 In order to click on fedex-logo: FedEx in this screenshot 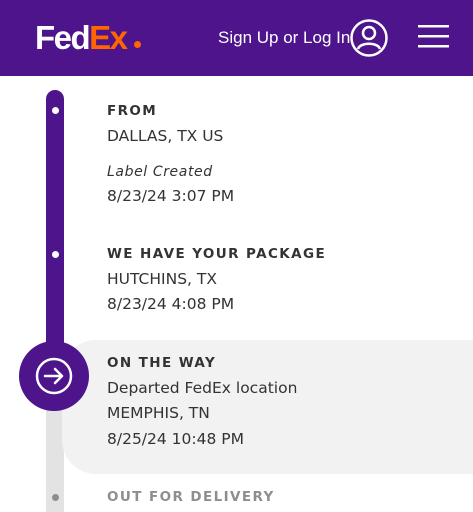, I will do `click(88, 37)`.